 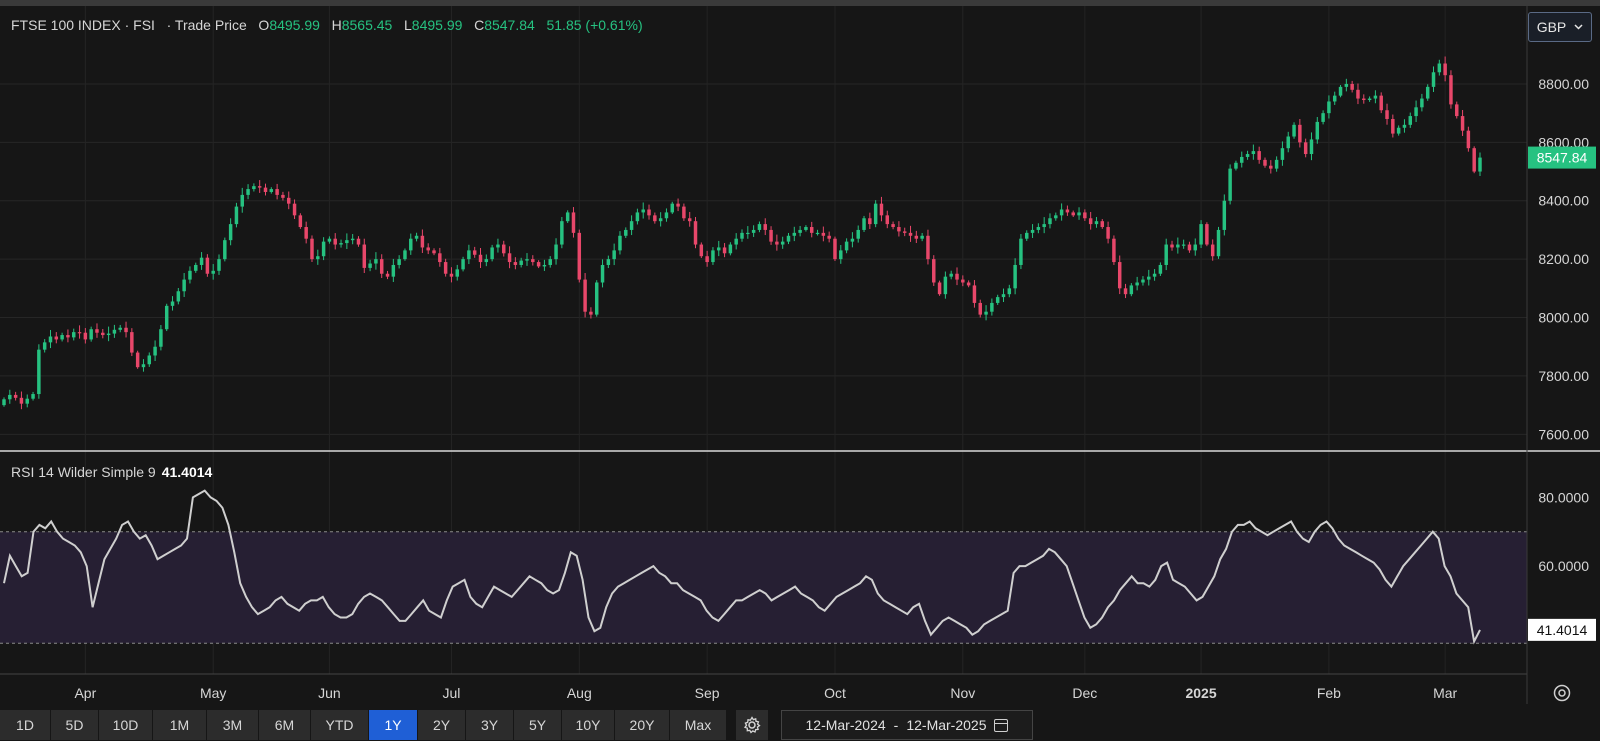 What do you see at coordinates (1001, 725) in the screenshot?
I see `calendar-icon` at bounding box center [1001, 725].